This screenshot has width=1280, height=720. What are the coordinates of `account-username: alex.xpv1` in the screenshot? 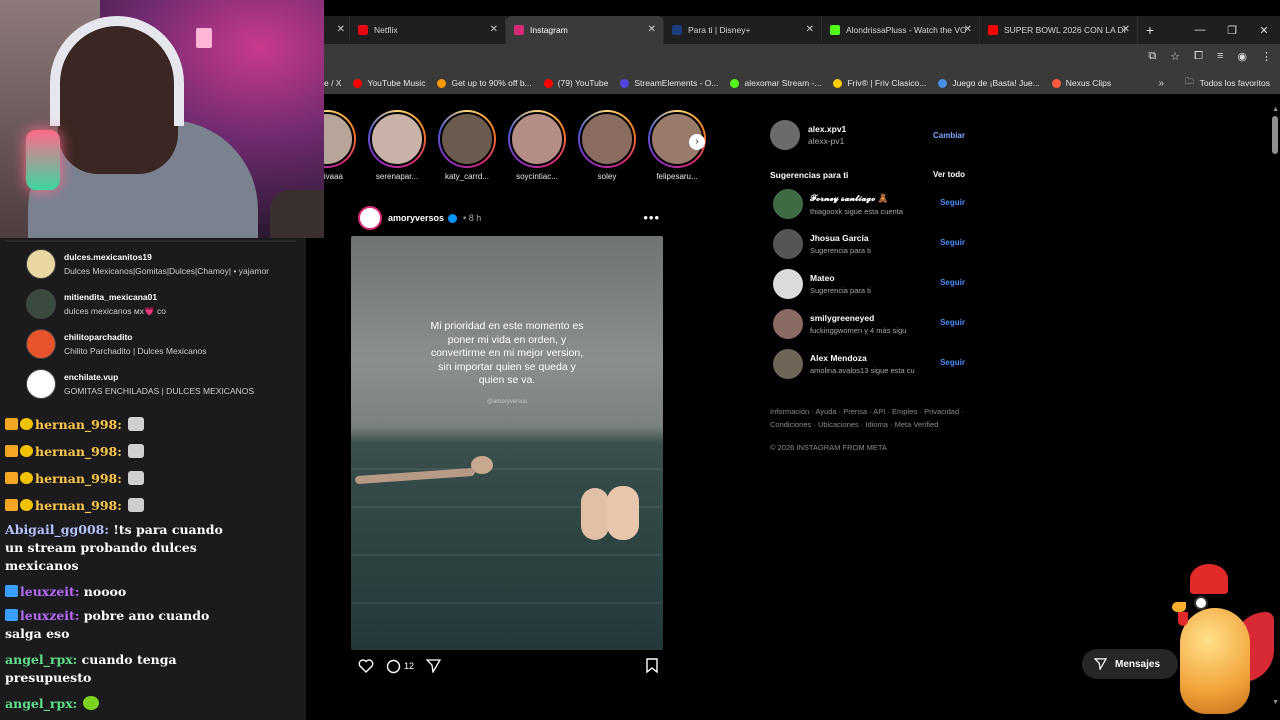 It's located at (827, 129).